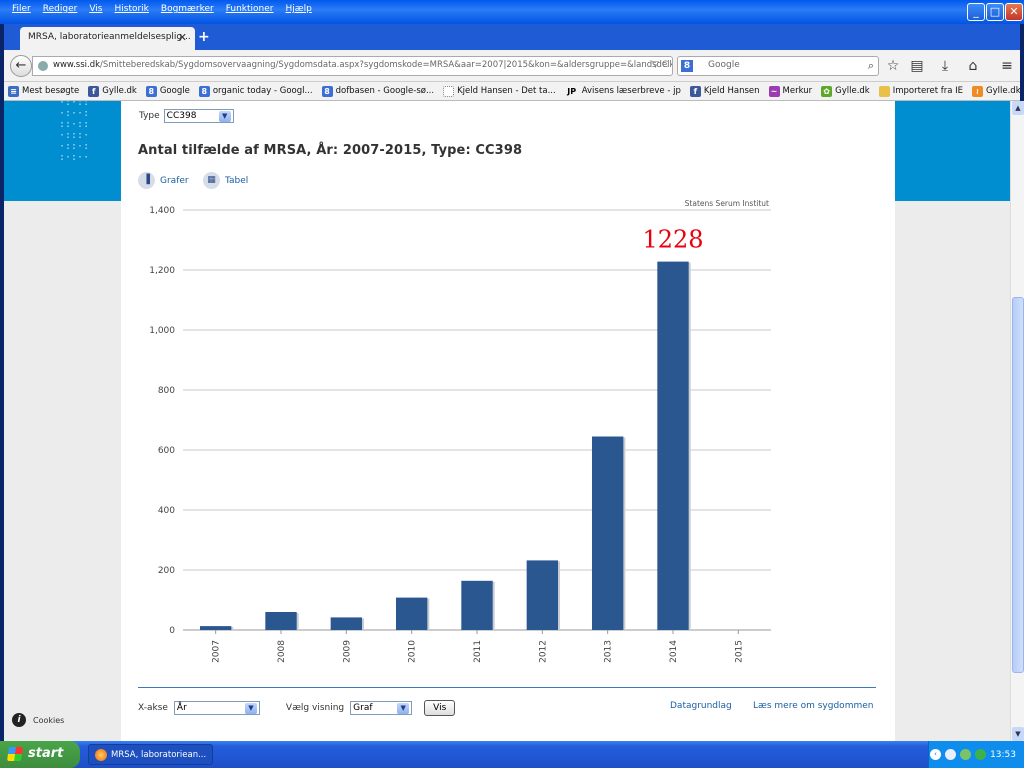 The width and height of the screenshot is (1024, 768). What do you see at coordinates (1003, 754) in the screenshot?
I see `clock: 13:53` at bounding box center [1003, 754].